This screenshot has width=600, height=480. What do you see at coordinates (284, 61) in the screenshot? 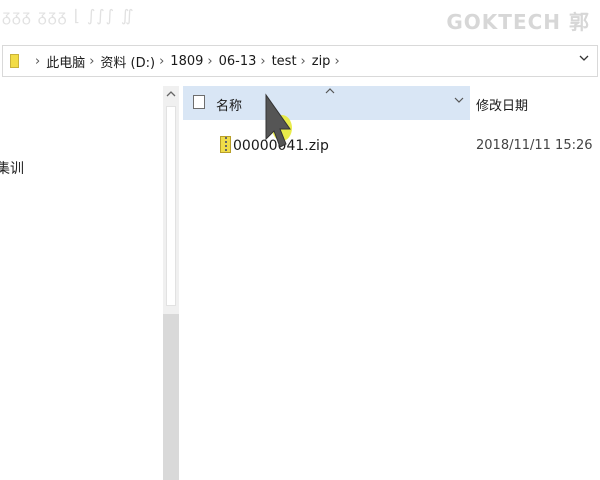
I see `breadcrumb-item-test: test` at bounding box center [284, 61].